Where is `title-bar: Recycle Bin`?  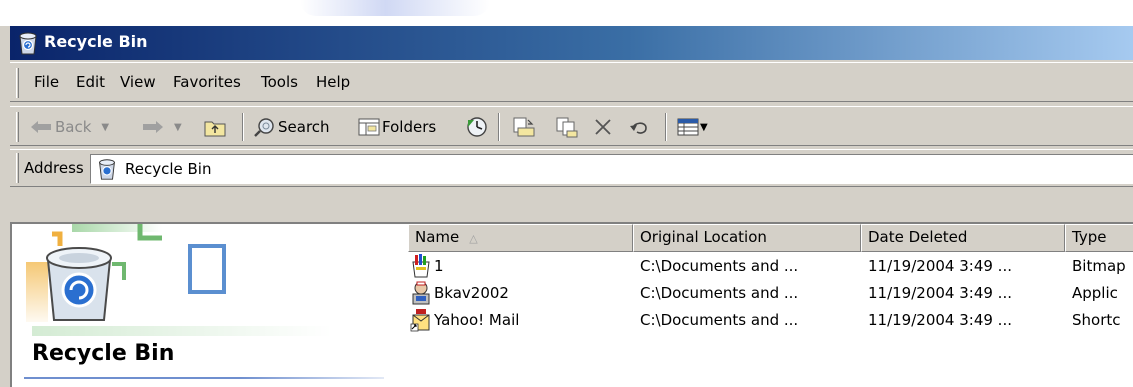 title-bar: Recycle Bin is located at coordinates (571, 43).